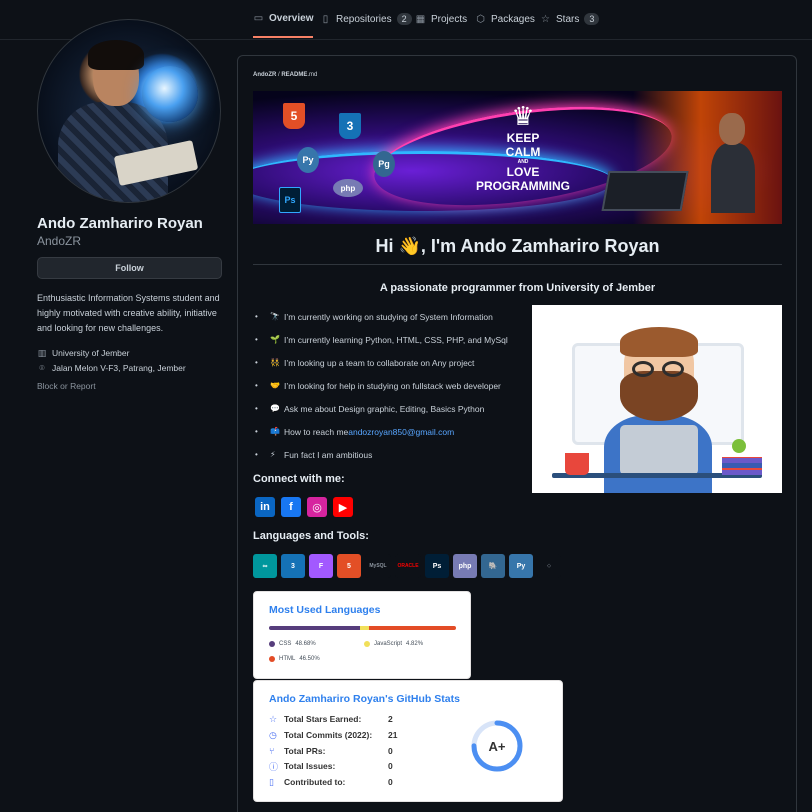  I want to click on legend-percent: 48.68%, so click(305, 644).